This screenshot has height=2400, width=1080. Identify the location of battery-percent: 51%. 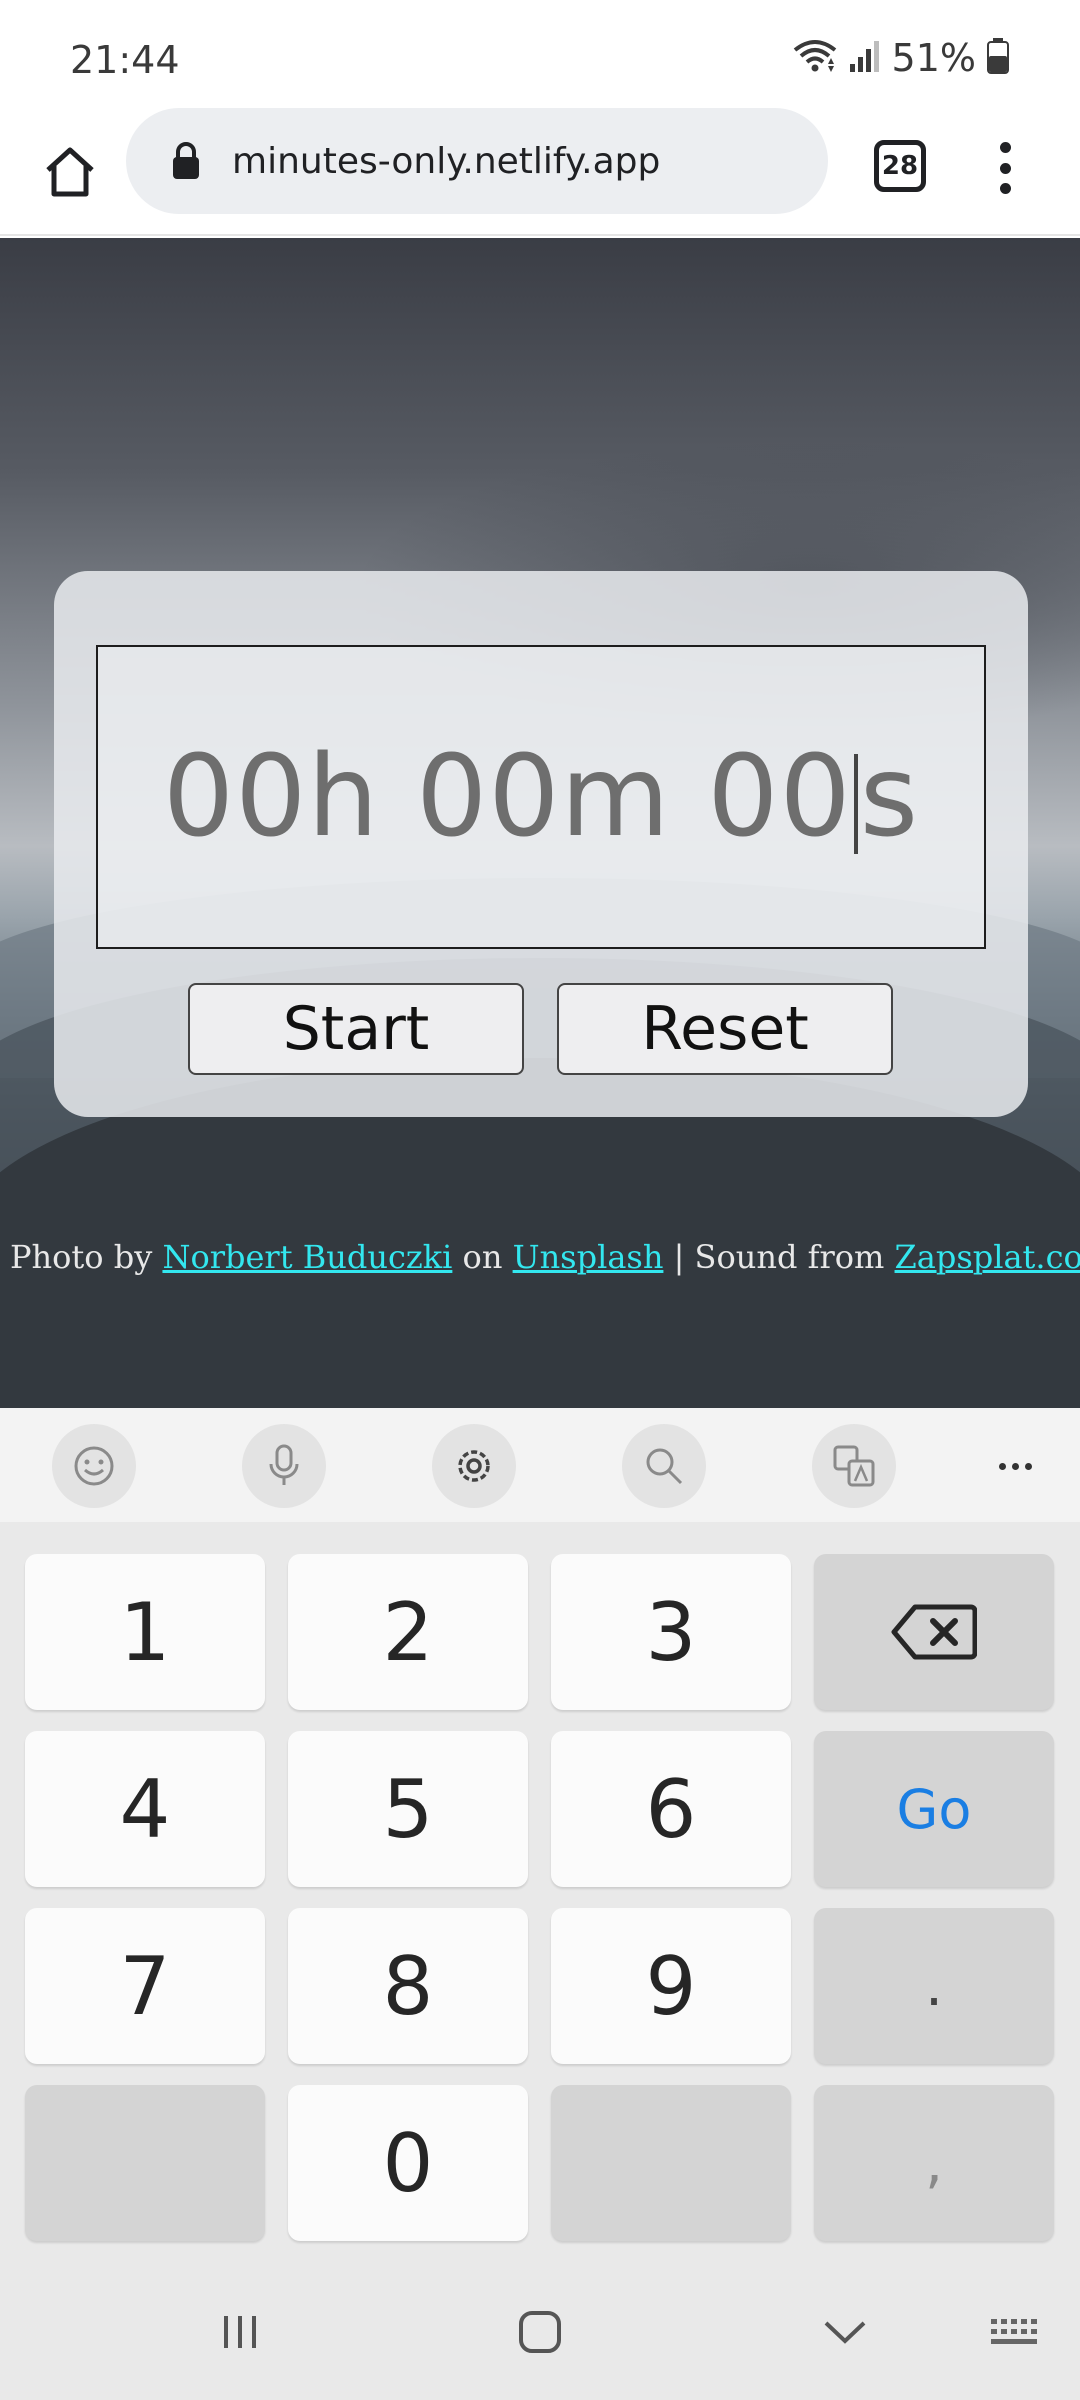
(933, 58).